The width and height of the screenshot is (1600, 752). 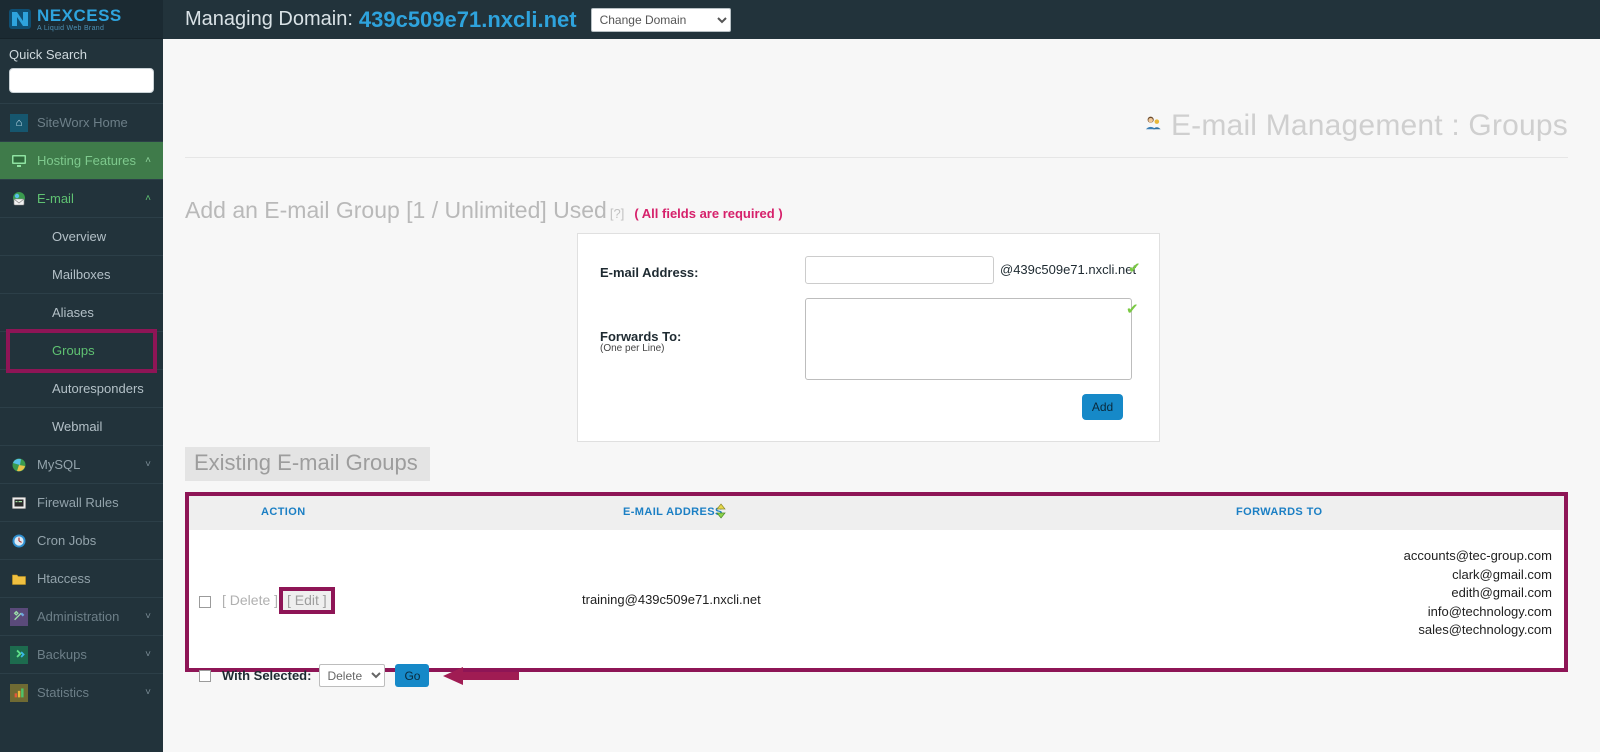 What do you see at coordinates (673, 512) in the screenshot?
I see `column-header-email-address: E-MAIL ADDRESS` at bounding box center [673, 512].